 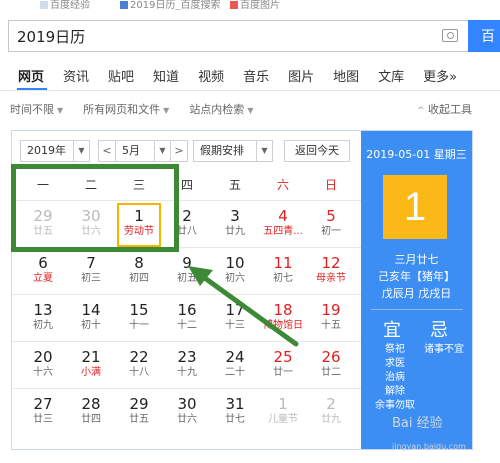 I want to click on calendar-day-cell: 6 立夏, so click(x=43, y=272).